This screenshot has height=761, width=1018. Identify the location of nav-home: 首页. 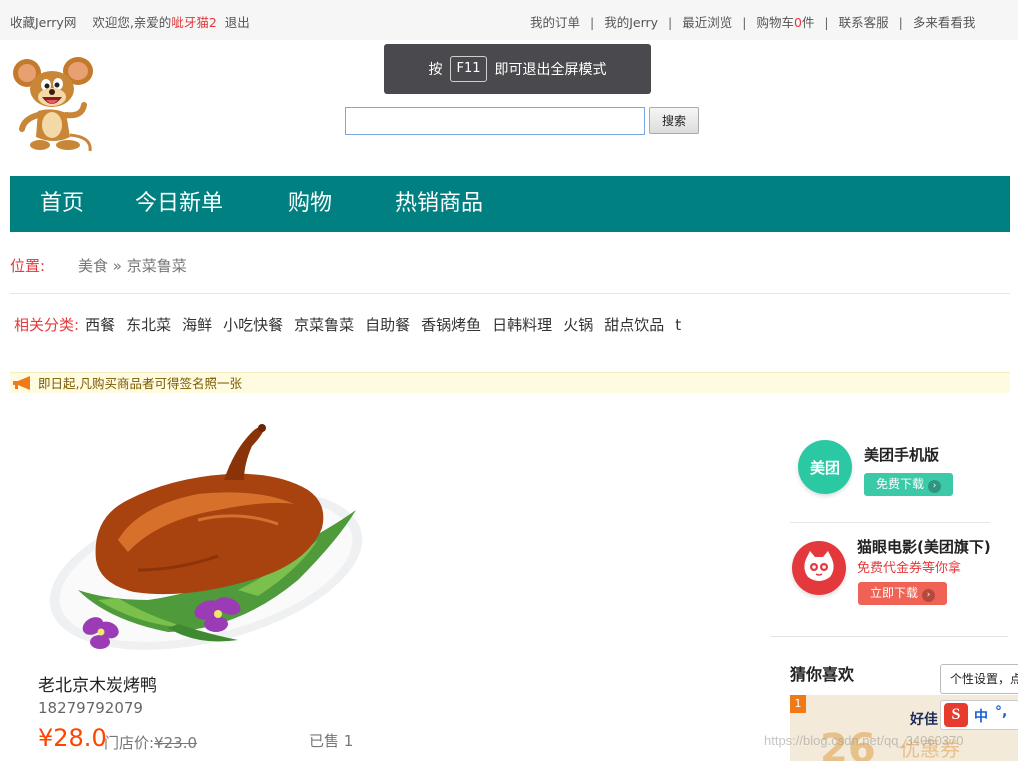
(62, 204).